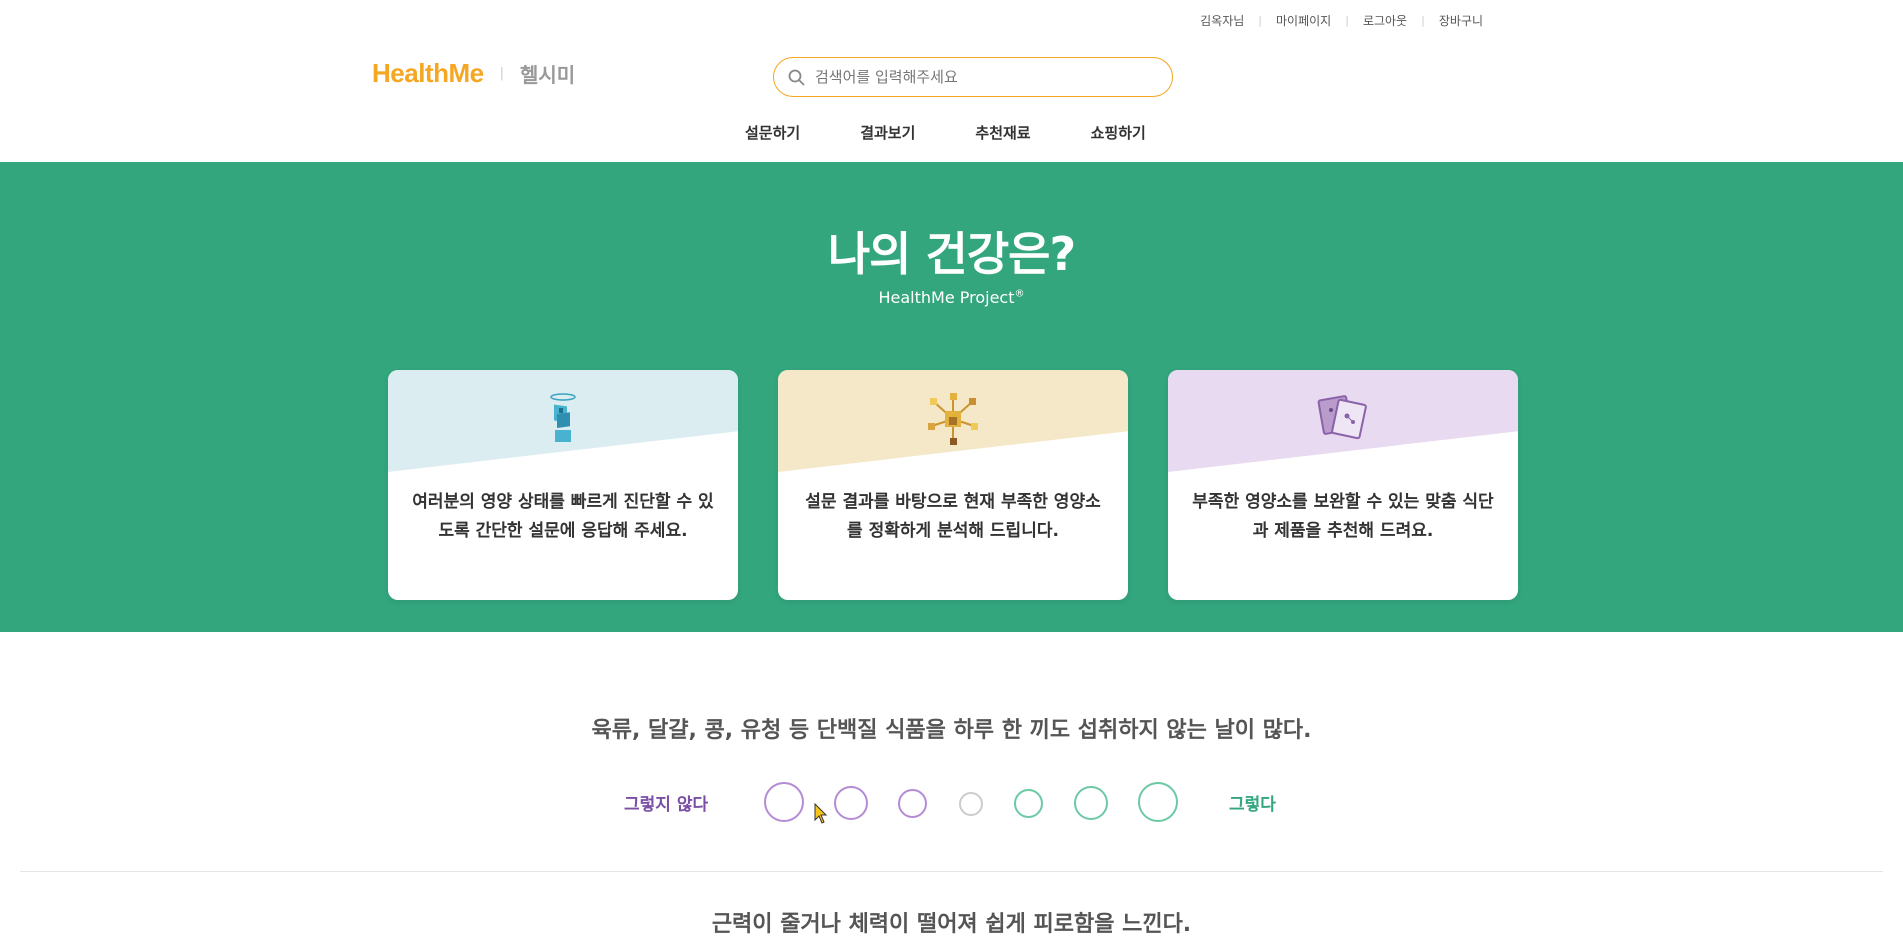 The width and height of the screenshot is (1903, 938). Describe the element at coordinates (563, 417) in the screenshot. I see `blue-figure-icon` at that location.